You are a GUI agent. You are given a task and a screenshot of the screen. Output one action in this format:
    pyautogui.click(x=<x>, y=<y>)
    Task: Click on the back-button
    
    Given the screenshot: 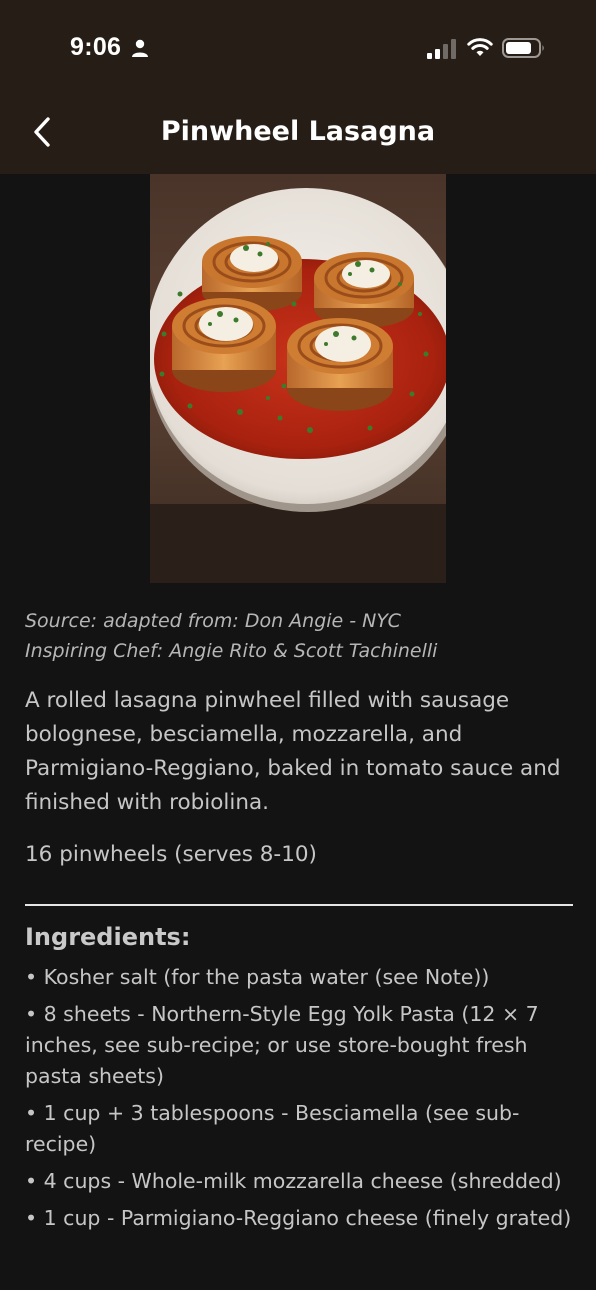 What is the action you would take?
    pyautogui.click(x=42, y=132)
    